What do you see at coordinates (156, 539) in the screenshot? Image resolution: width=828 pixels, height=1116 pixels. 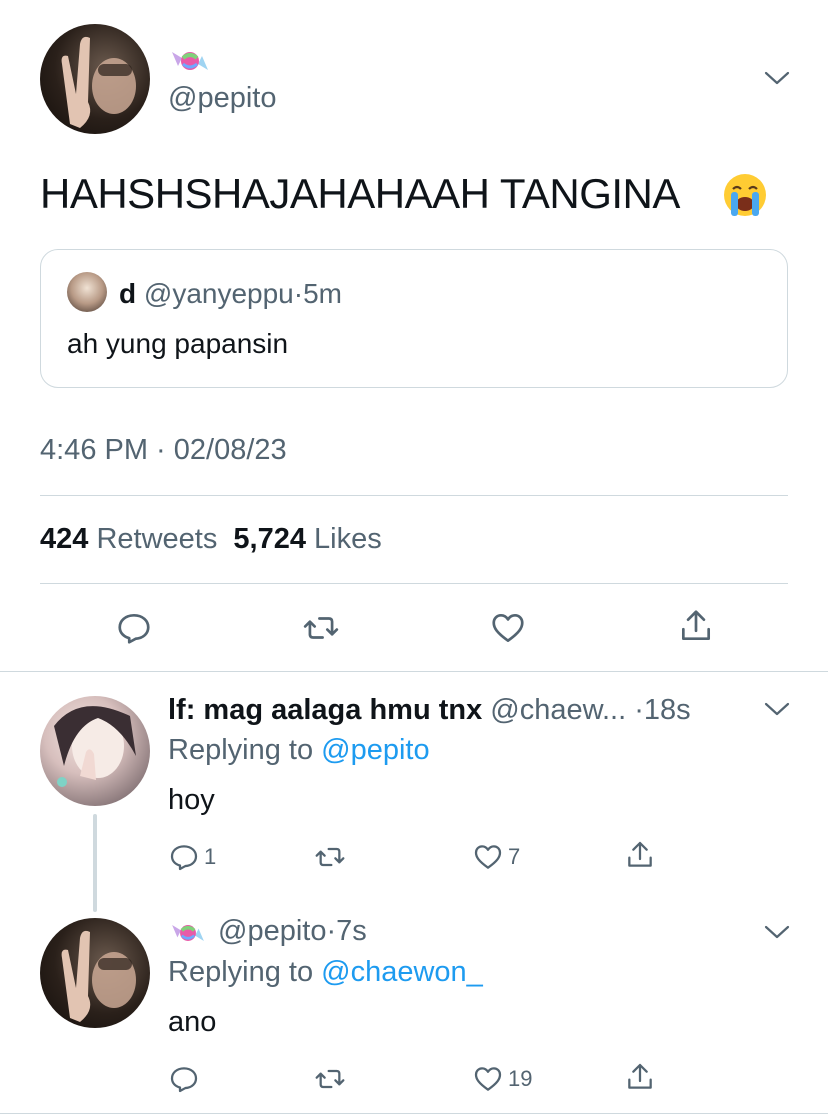 I see `retweets-label: Retweets` at bounding box center [156, 539].